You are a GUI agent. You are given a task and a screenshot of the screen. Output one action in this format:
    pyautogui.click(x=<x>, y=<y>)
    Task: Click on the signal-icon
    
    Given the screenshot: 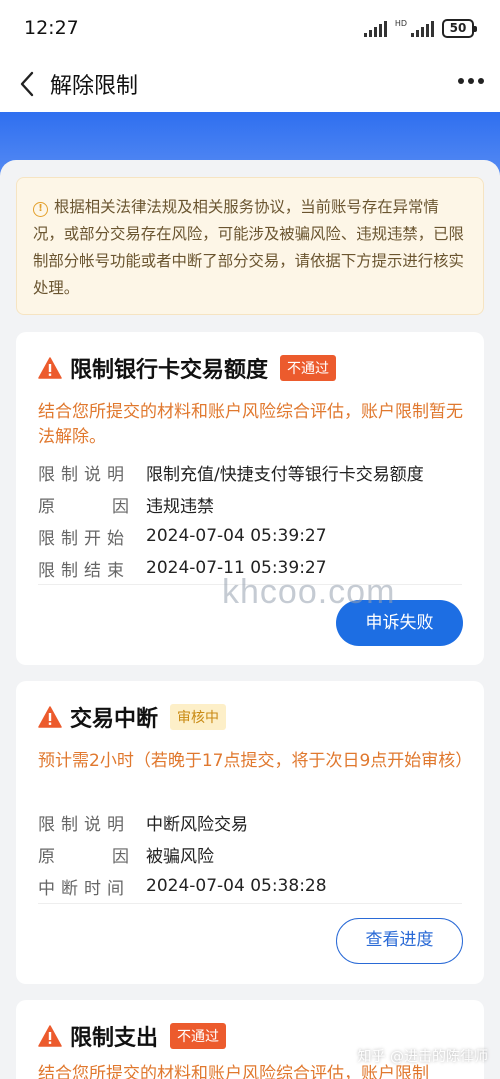 What is the action you would take?
    pyautogui.click(x=375, y=28)
    